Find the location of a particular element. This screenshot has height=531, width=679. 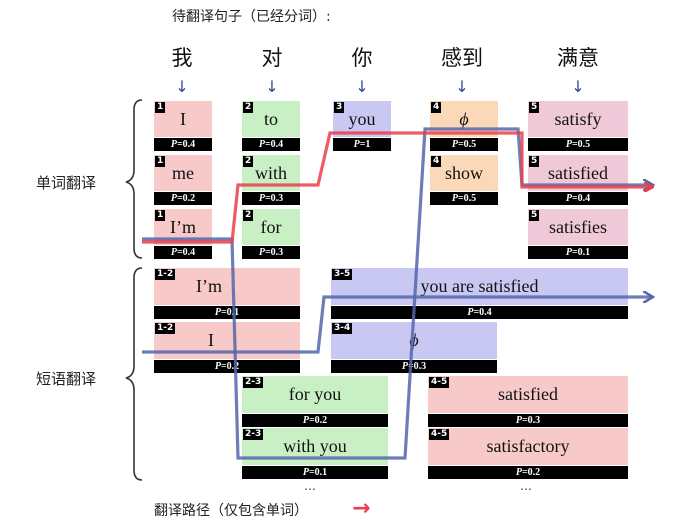

phrase-brace is located at coordinates (134, 374).